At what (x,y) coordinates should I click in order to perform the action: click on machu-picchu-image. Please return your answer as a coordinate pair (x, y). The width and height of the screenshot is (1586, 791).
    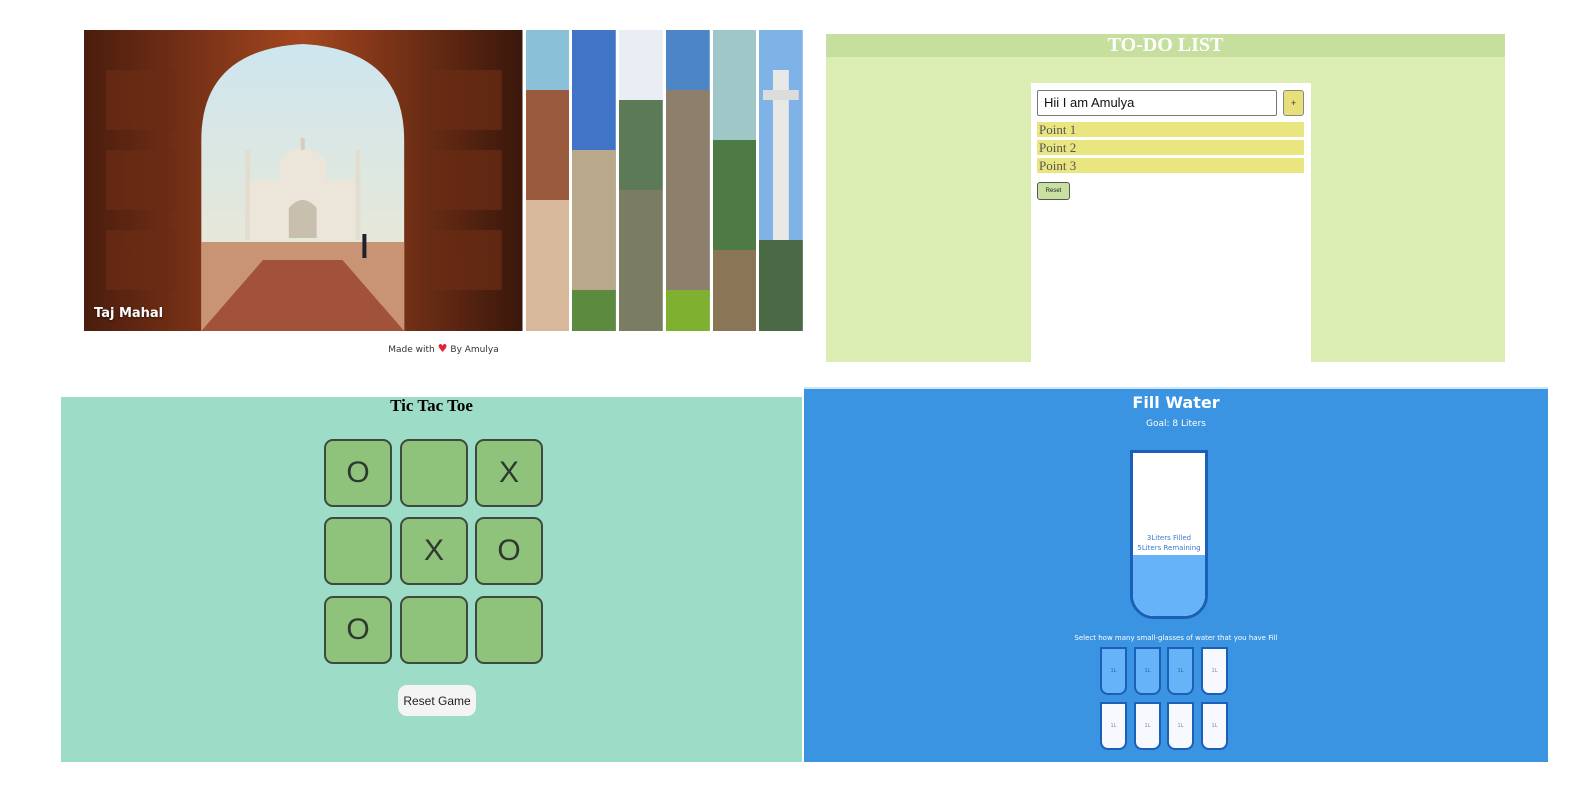
    Looking at the image, I should click on (641, 180).